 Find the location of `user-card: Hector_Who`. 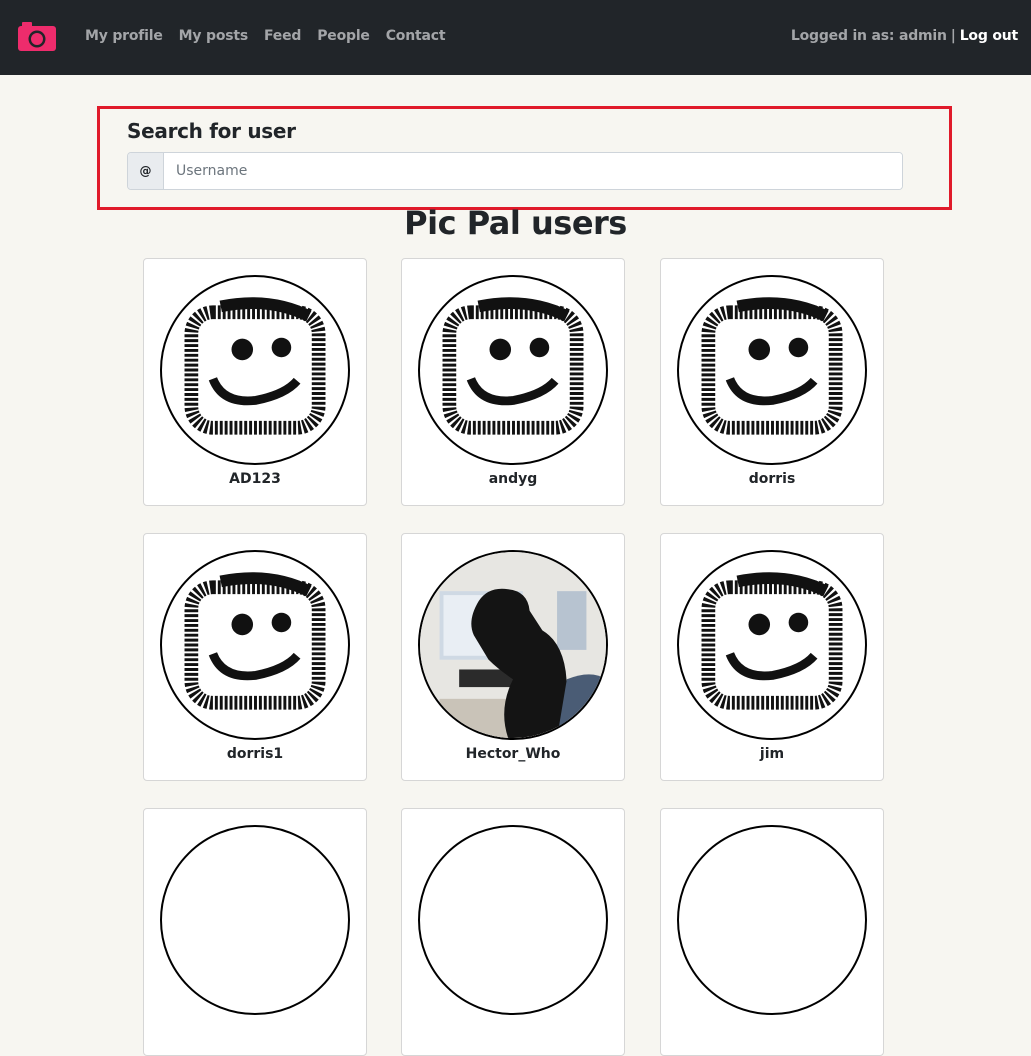

user-card: Hector_Who is located at coordinates (513, 657).